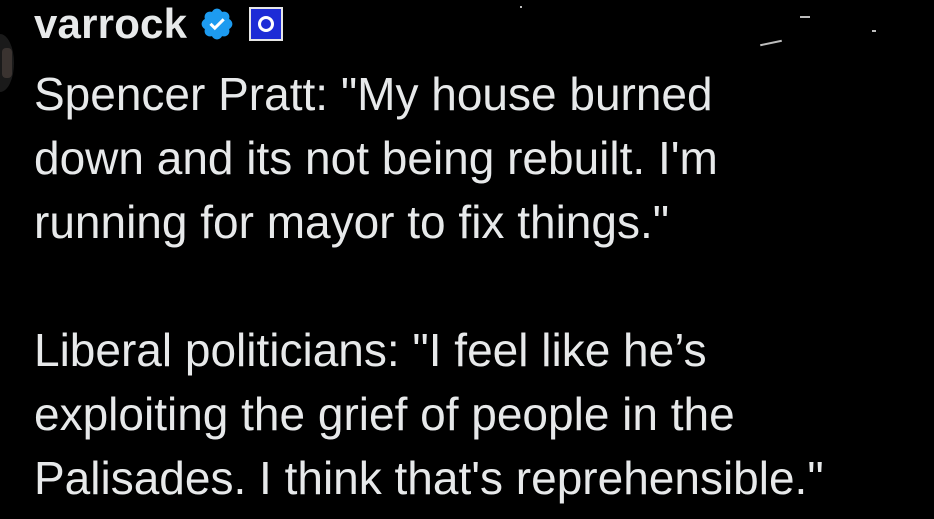  I want to click on display-name: varrock, so click(110, 24).